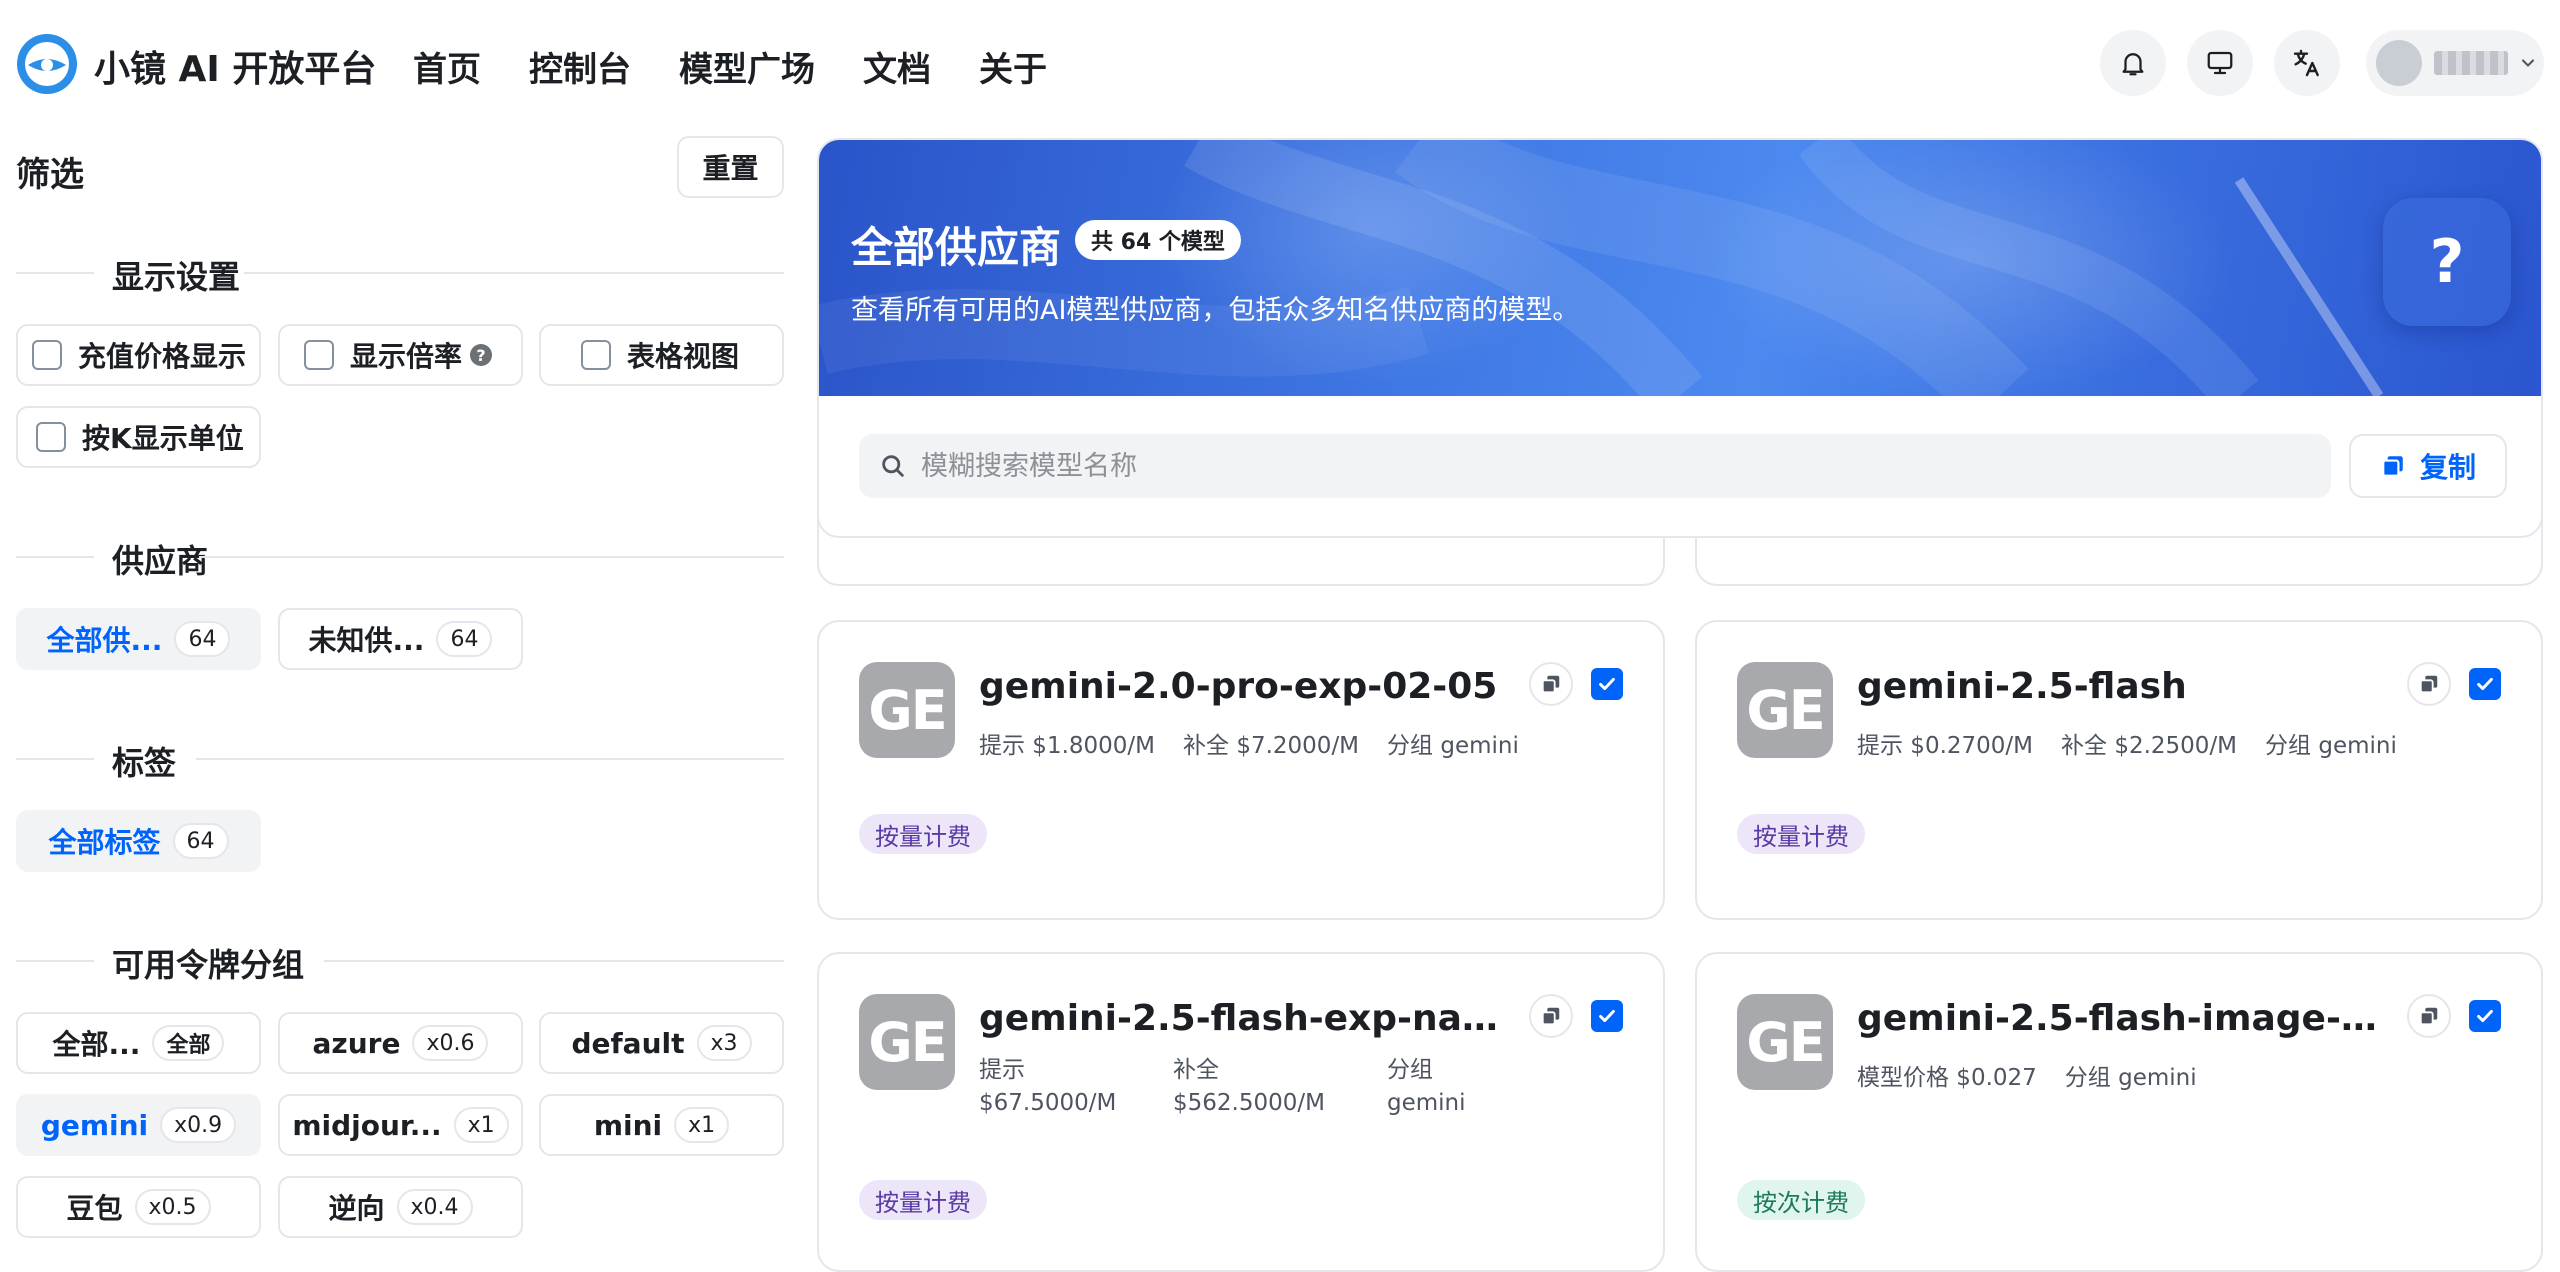  Describe the element at coordinates (447, 66) in the screenshot. I see `nav-home: 首页` at that location.